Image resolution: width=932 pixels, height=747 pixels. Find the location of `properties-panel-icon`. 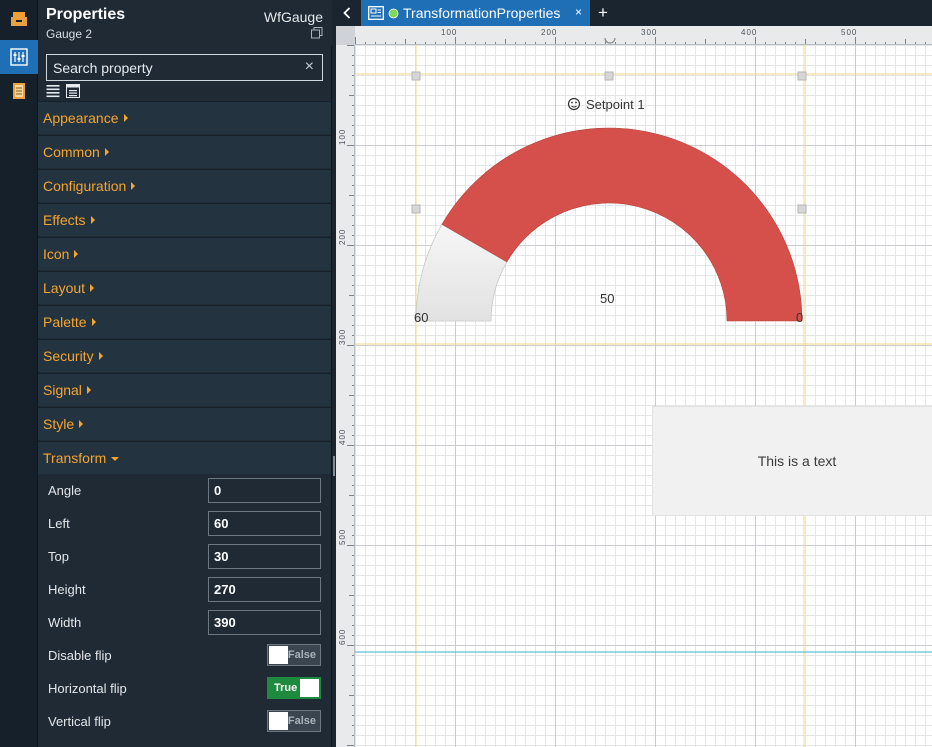

properties-panel-icon is located at coordinates (19, 57).